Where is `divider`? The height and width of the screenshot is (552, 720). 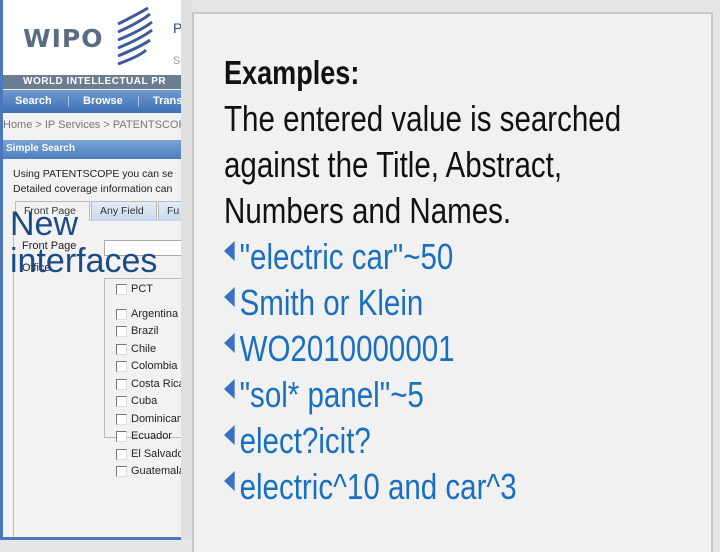
divider is located at coordinates (186, 270).